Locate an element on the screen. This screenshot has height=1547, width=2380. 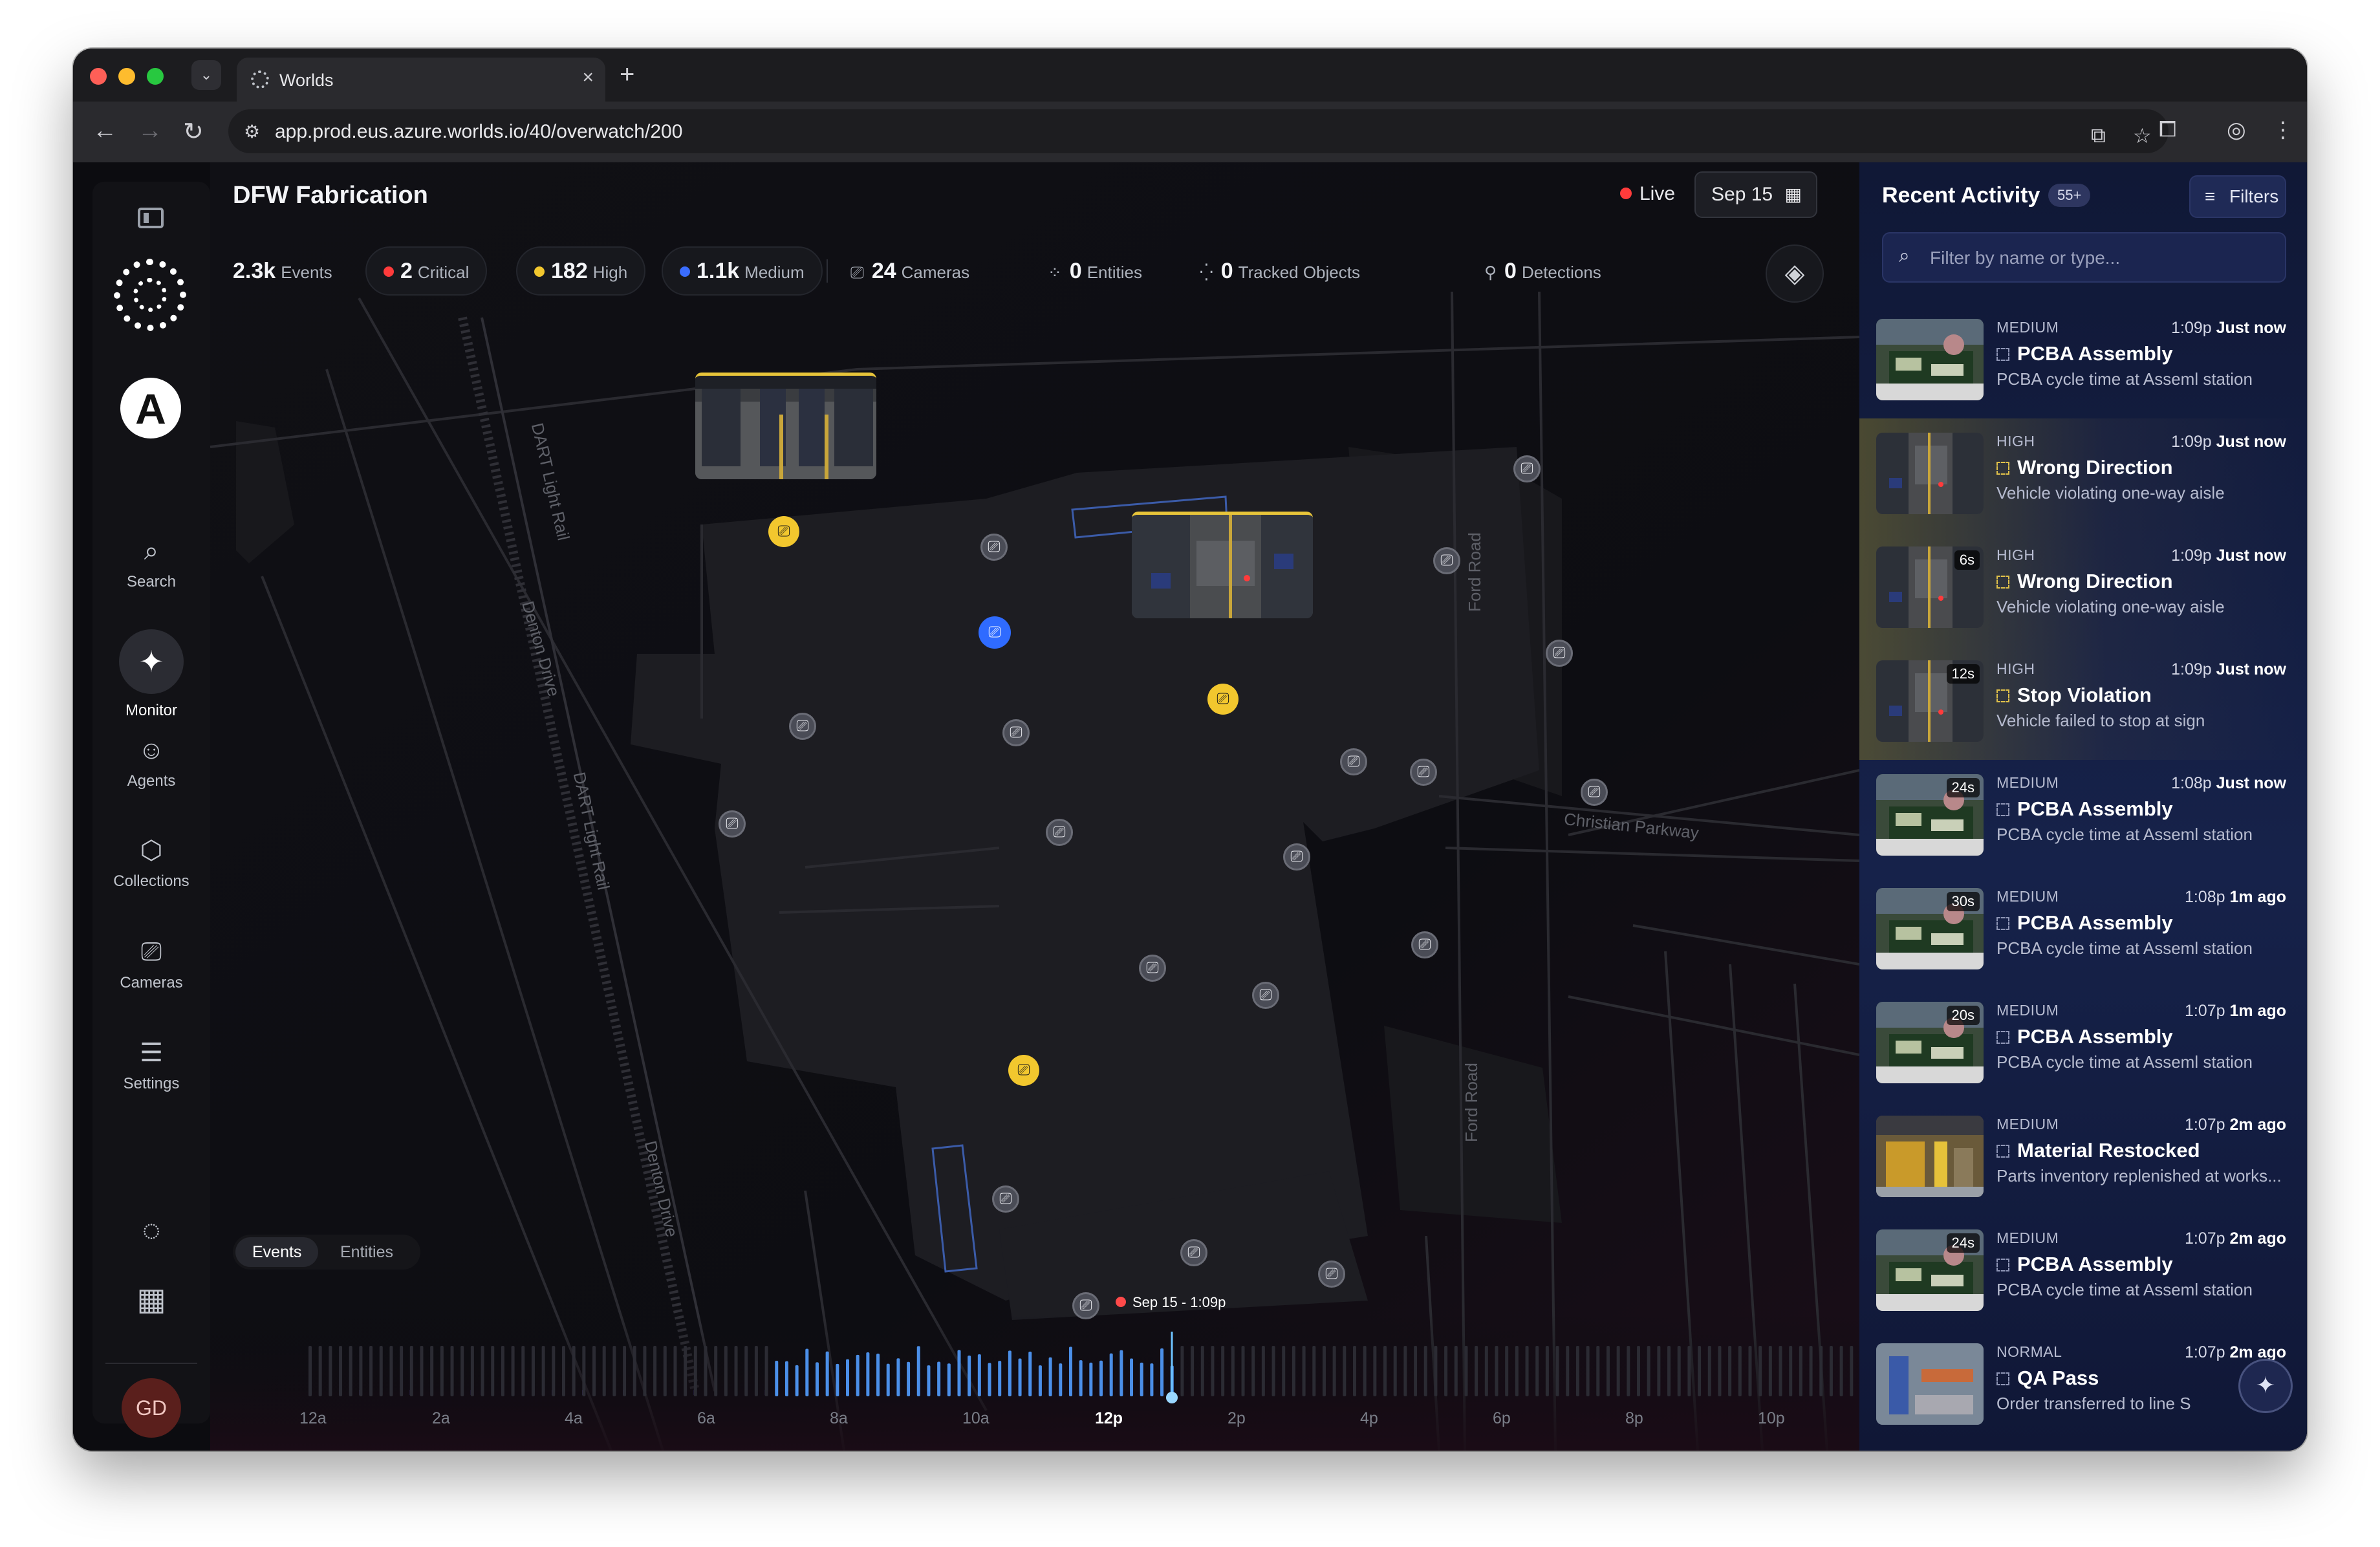
stat-entities: ⁘ 0 Entities is located at coordinates (1095, 271).